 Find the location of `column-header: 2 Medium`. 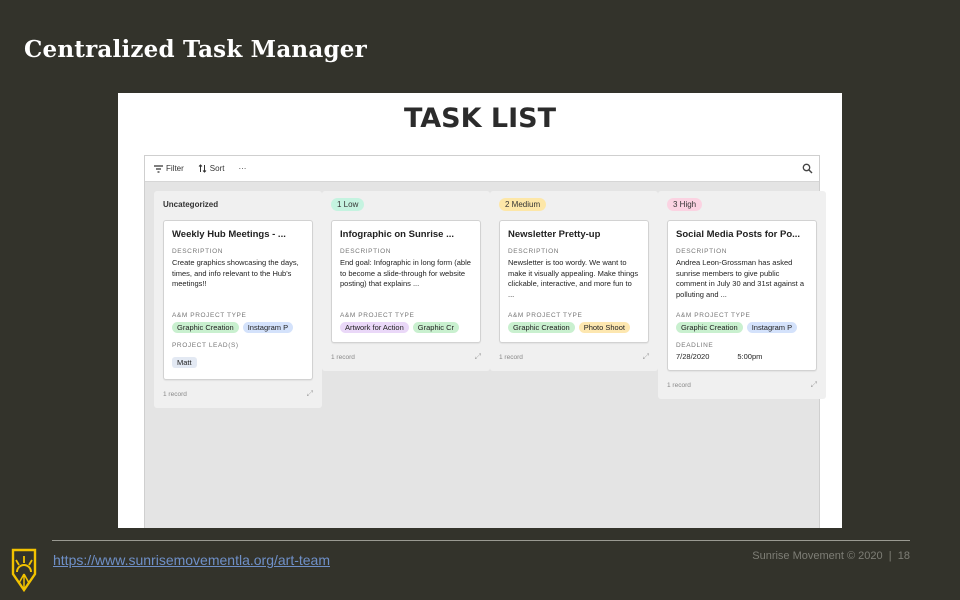

column-header: 2 Medium is located at coordinates (574, 204).